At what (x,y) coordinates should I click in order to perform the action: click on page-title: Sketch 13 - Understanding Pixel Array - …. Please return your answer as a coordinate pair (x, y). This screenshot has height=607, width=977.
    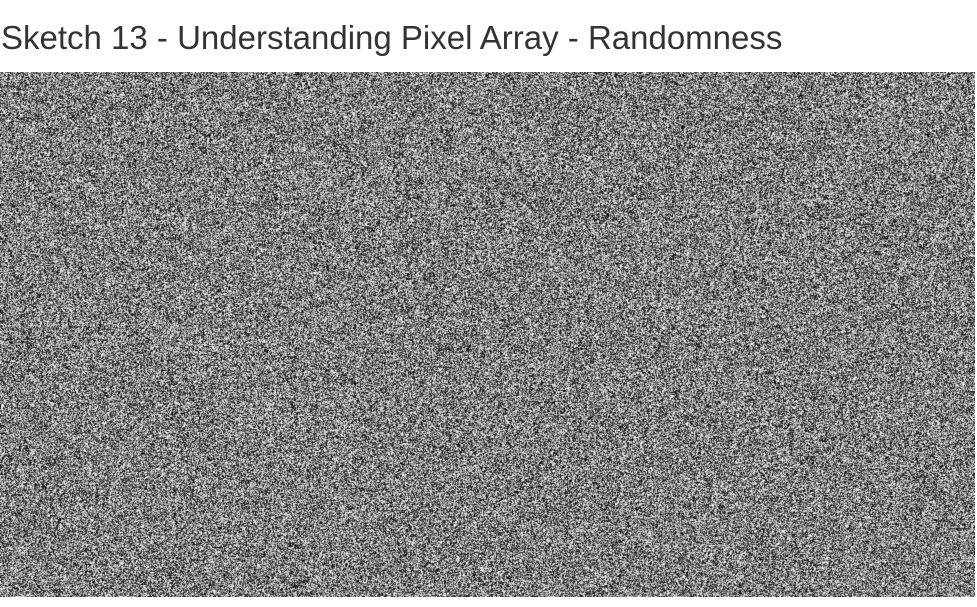
    Looking at the image, I should click on (391, 38).